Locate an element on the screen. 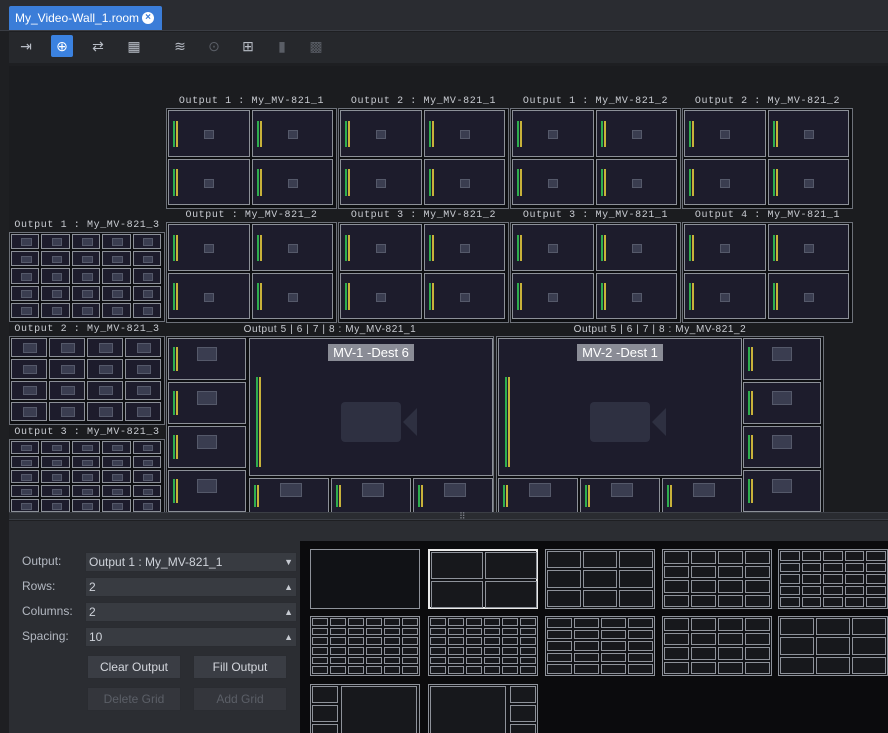 The width and height of the screenshot is (888, 733). output-panel: Output 3 : My_MV-821_1 is located at coordinates (595, 266).